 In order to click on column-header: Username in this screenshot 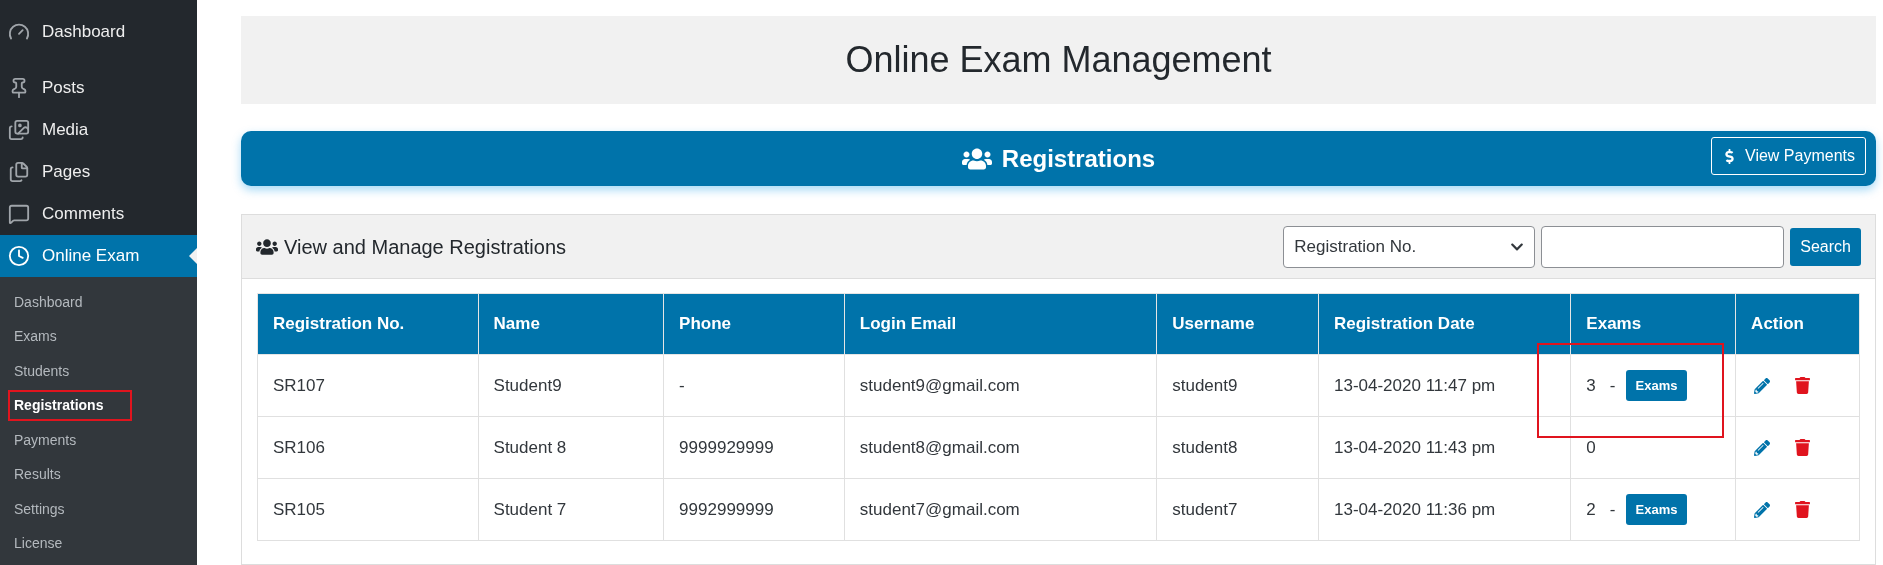, I will do `click(1237, 324)`.